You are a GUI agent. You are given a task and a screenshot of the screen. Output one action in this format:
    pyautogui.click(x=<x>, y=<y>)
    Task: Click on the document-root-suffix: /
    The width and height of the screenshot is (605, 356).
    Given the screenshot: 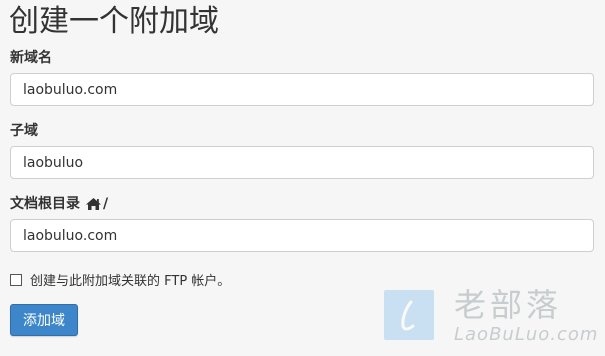 What is the action you would take?
    pyautogui.click(x=106, y=204)
    